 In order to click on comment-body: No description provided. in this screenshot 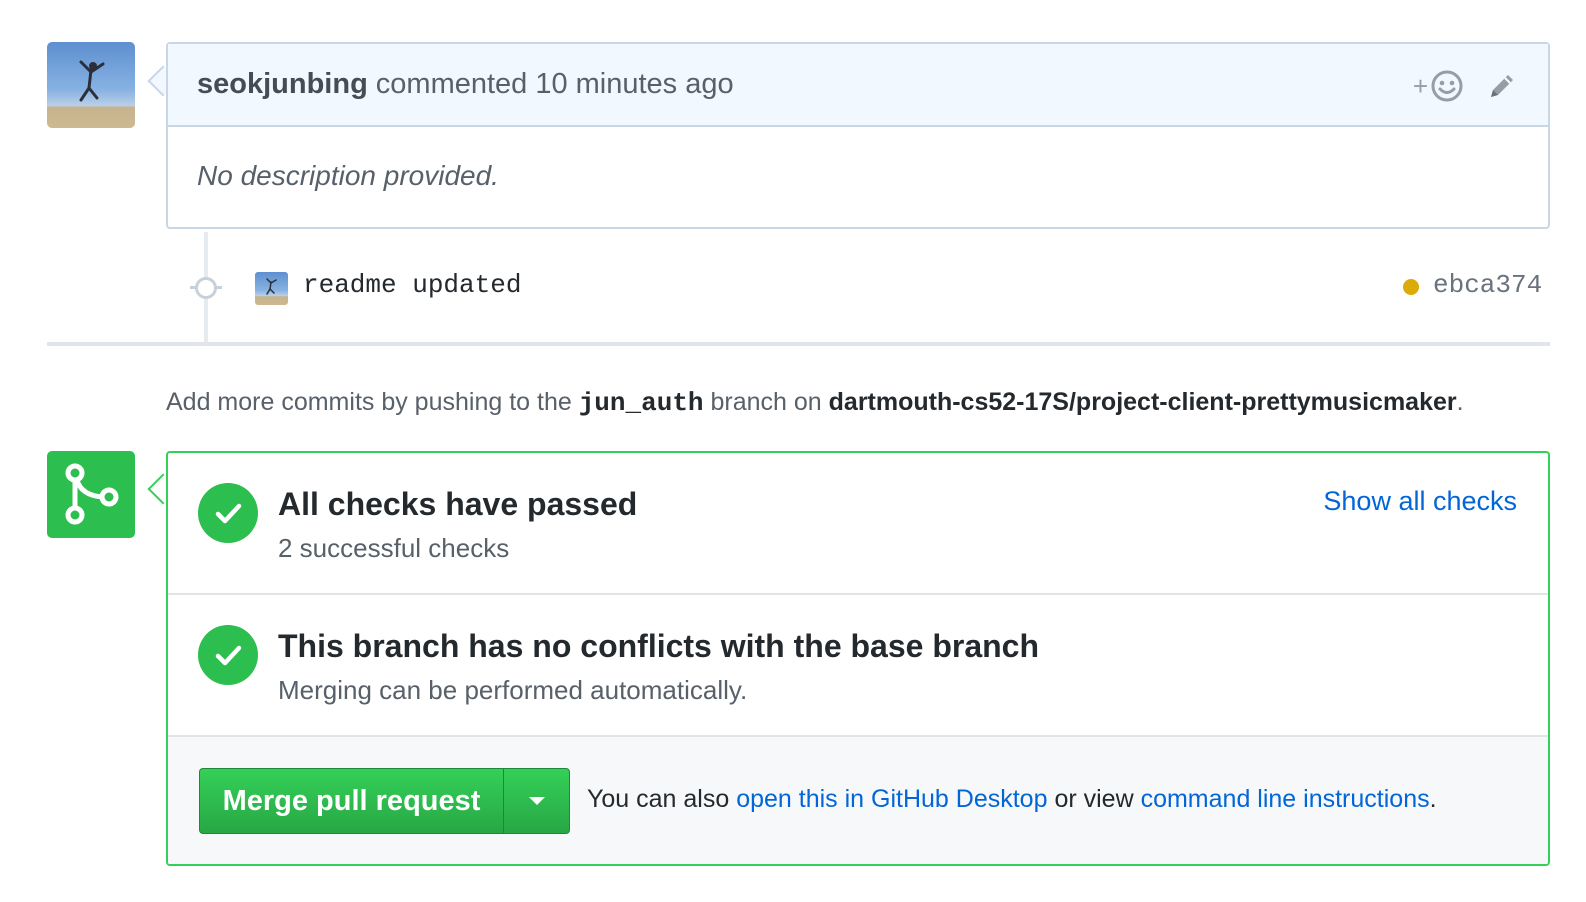, I will do `click(348, 175)`.